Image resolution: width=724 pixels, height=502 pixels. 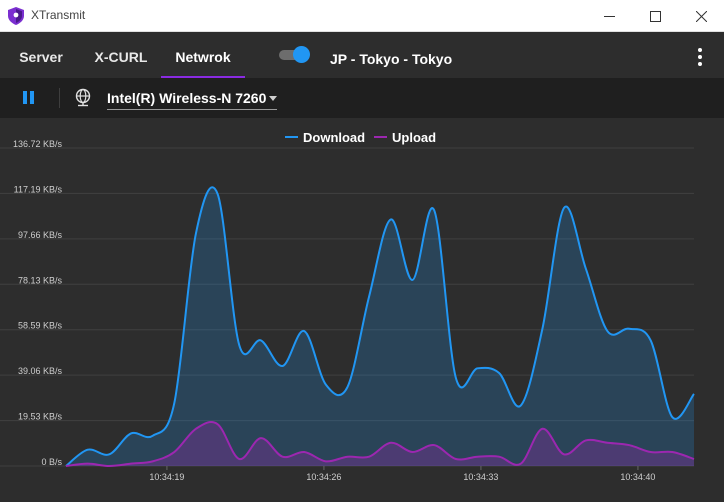 What do you see at coordinates (391, 59) in the screenshot?
I see `server-name: JP - Tokyo - Tokyo` at bounding box center [391, 59].